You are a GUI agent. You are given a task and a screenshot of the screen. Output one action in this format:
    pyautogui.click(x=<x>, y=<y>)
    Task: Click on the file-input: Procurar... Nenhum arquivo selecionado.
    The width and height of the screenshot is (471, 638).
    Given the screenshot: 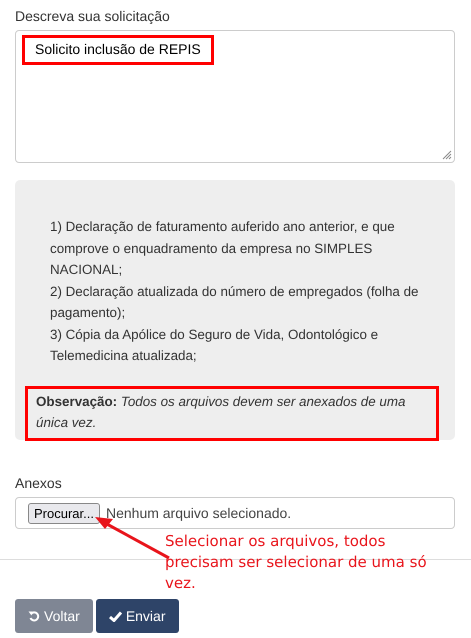 What is the action you would take?
    pyautogui.click(x=235, y=513)
    